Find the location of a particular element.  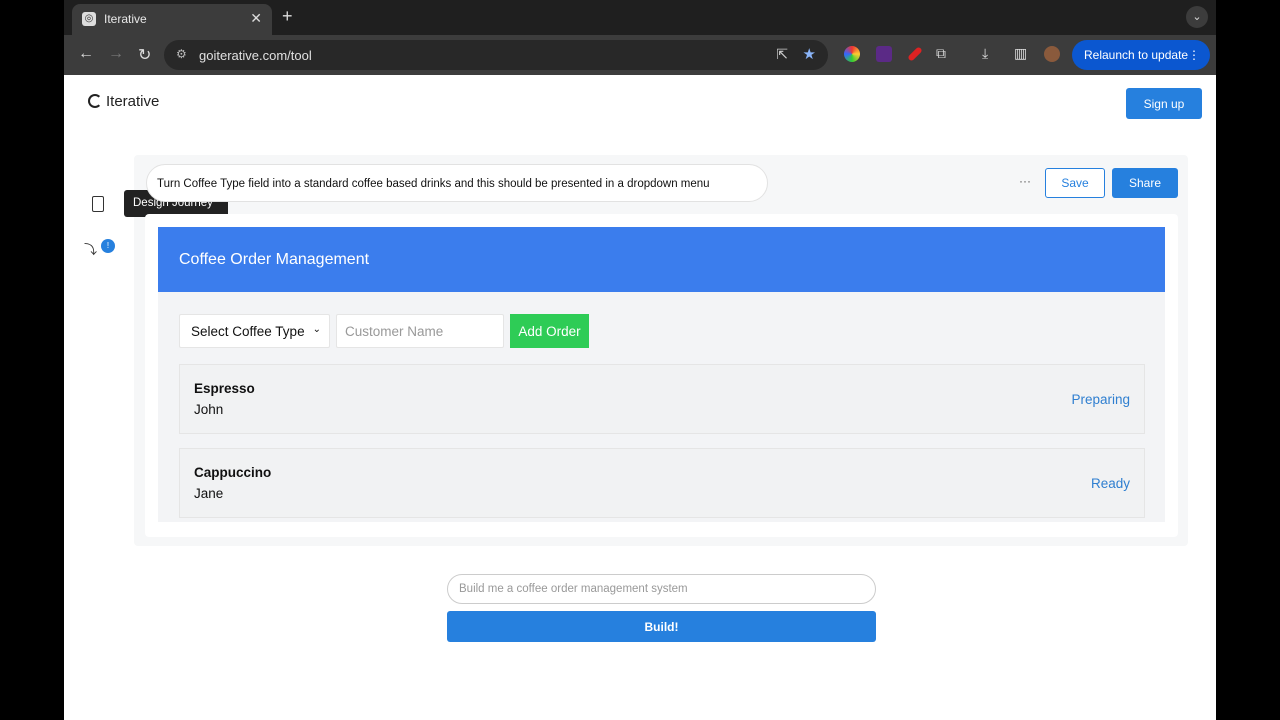

address-bar: ⚙ goiterative.com/tool ⇱ ★ is located at coordinates (496, 55).